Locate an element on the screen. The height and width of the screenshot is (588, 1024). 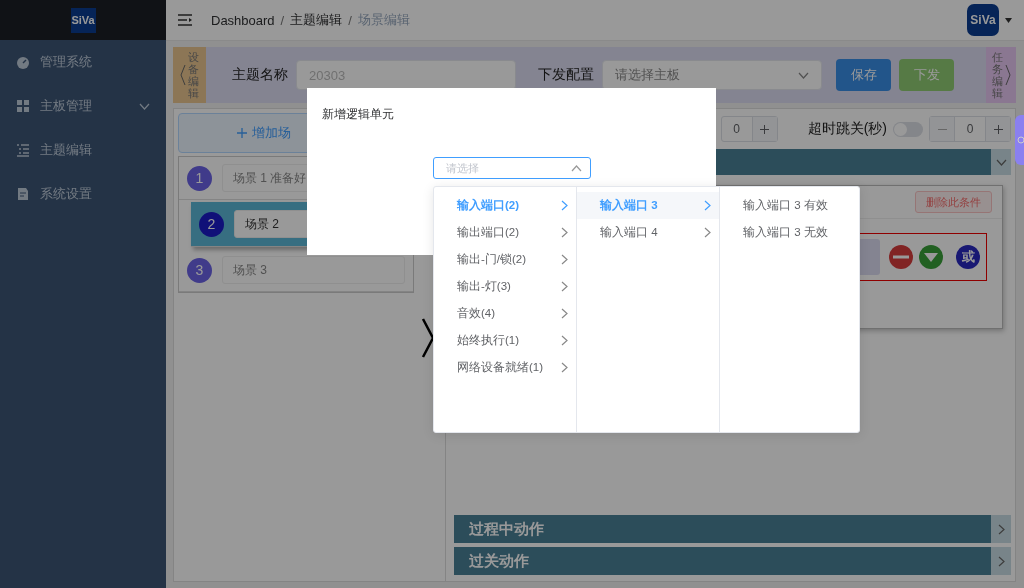
number-badge: 3 is located at coordinates (199, 270).